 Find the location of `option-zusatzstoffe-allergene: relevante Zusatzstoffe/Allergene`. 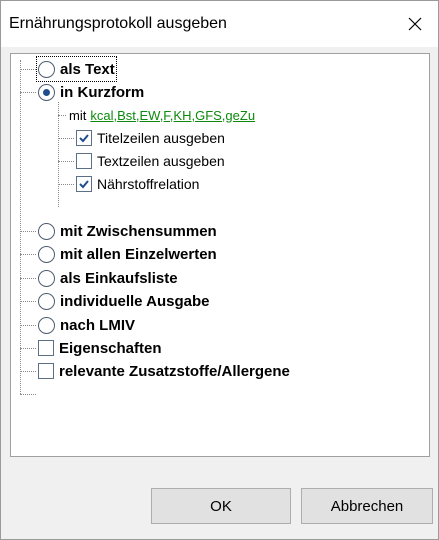

option-zusatzstoffe-allergene: relevante Zusatzstoffe/Allergene is located at coordinates (164, 371).